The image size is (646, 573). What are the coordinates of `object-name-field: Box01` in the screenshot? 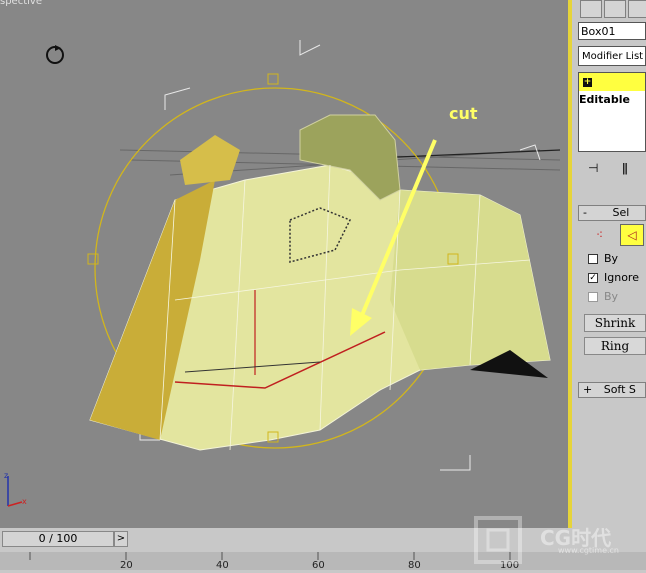 It's located at (612, 31).